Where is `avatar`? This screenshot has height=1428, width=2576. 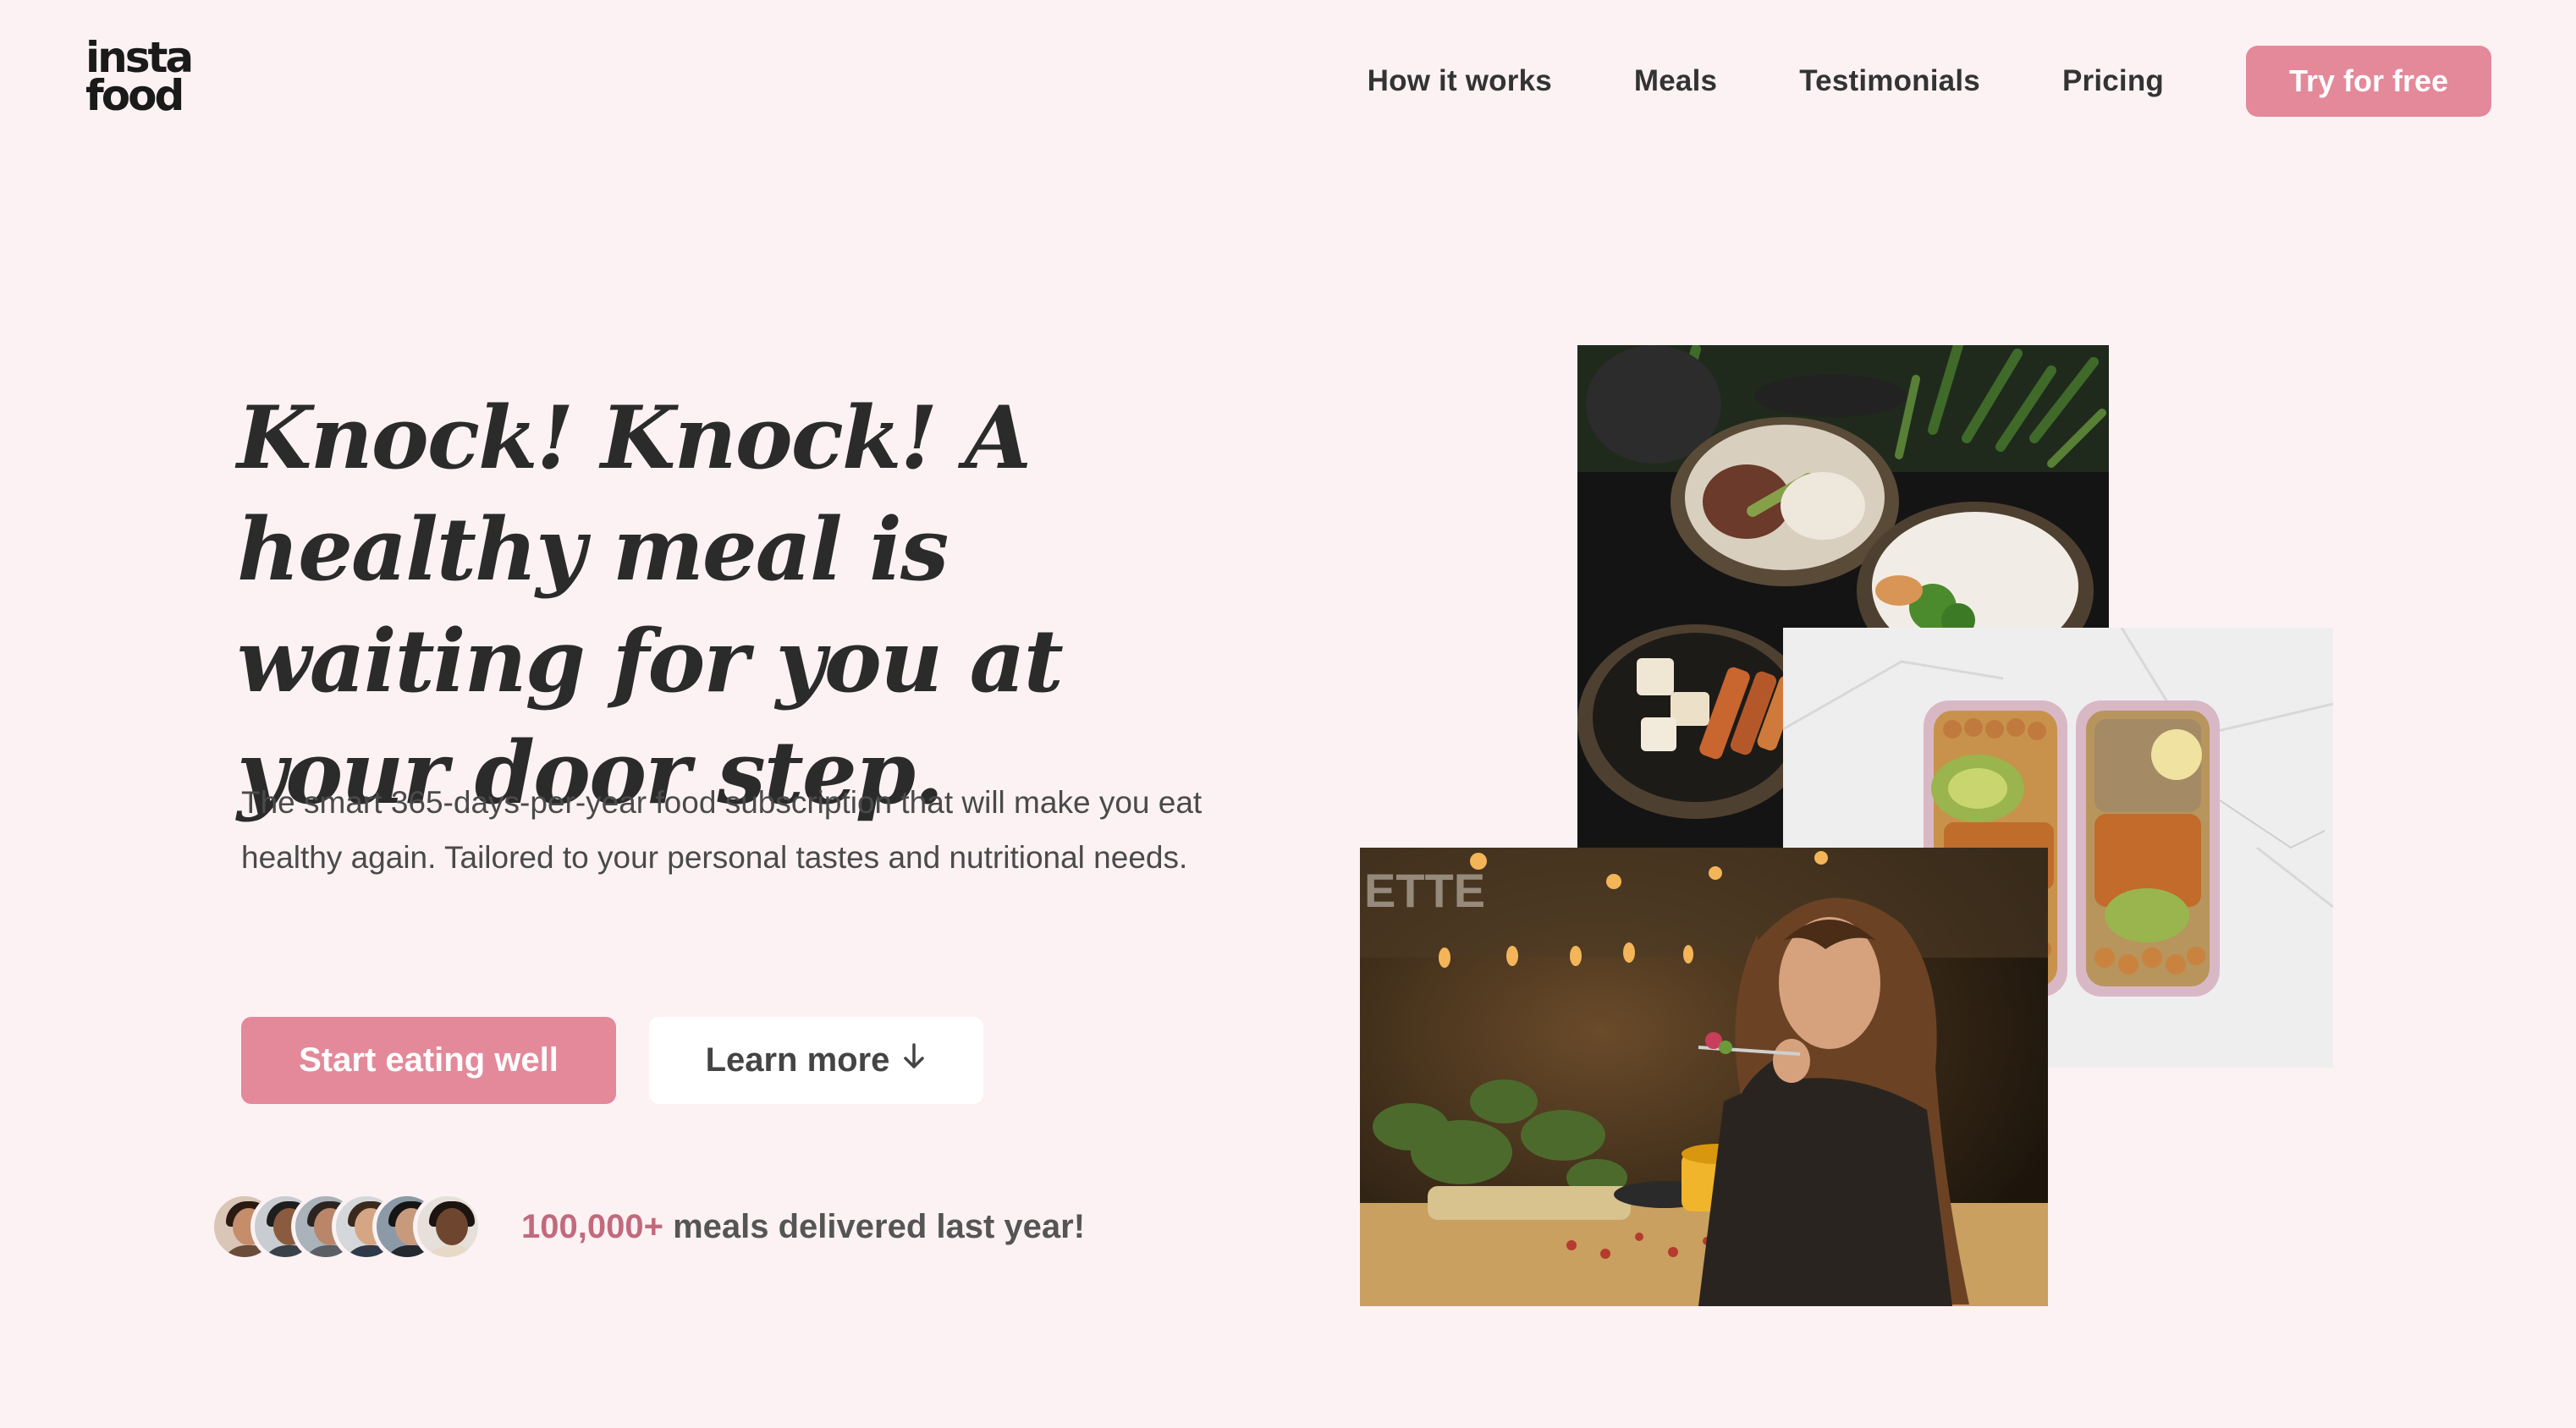 avatar is located at coordinates (448, 1226).